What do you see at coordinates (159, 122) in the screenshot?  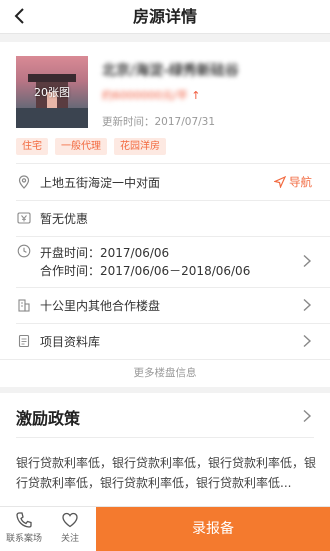 I see `update-time: 更新时间：2017/07/31` at bounding box center [159, 122].